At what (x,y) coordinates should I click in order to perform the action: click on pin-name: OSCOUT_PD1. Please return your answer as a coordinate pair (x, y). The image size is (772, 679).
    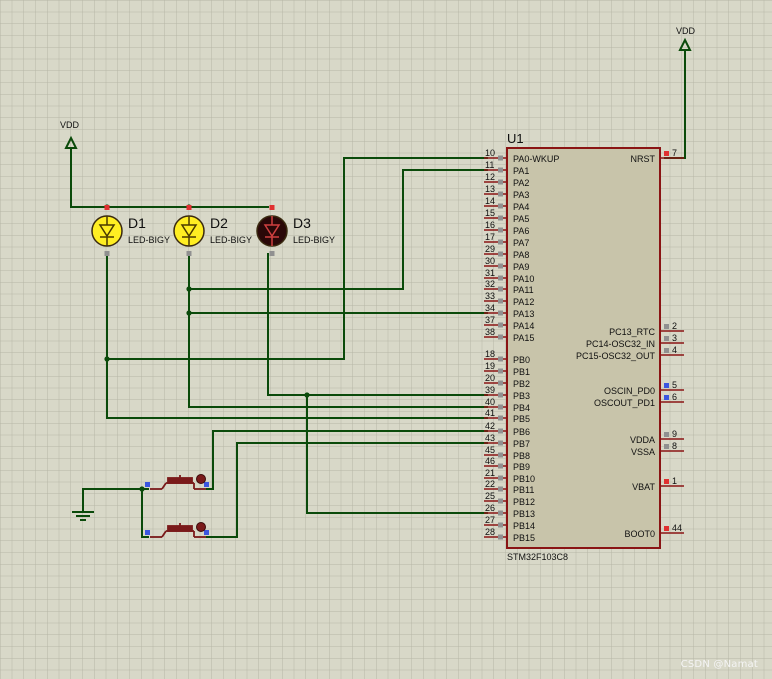
    Looking at the image, I should click on (624, 403).